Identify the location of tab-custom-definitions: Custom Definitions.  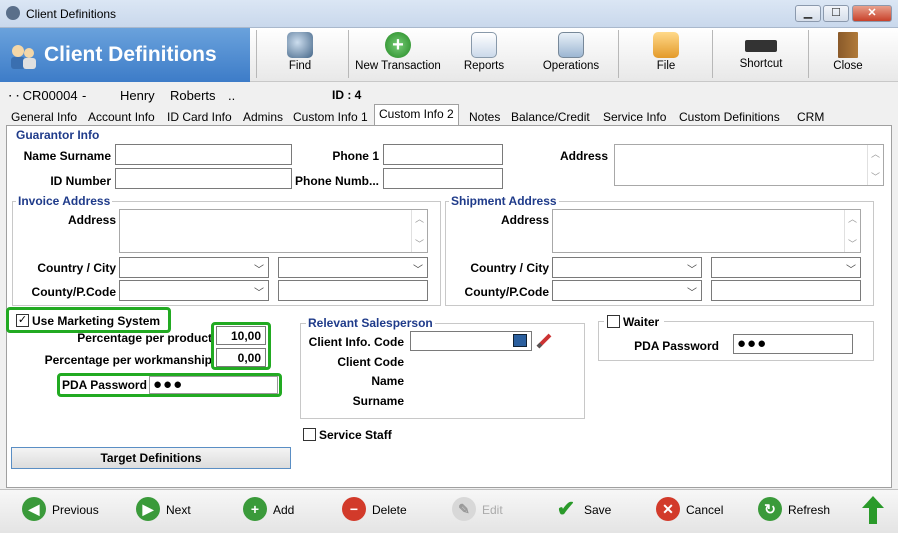
(729, 116).